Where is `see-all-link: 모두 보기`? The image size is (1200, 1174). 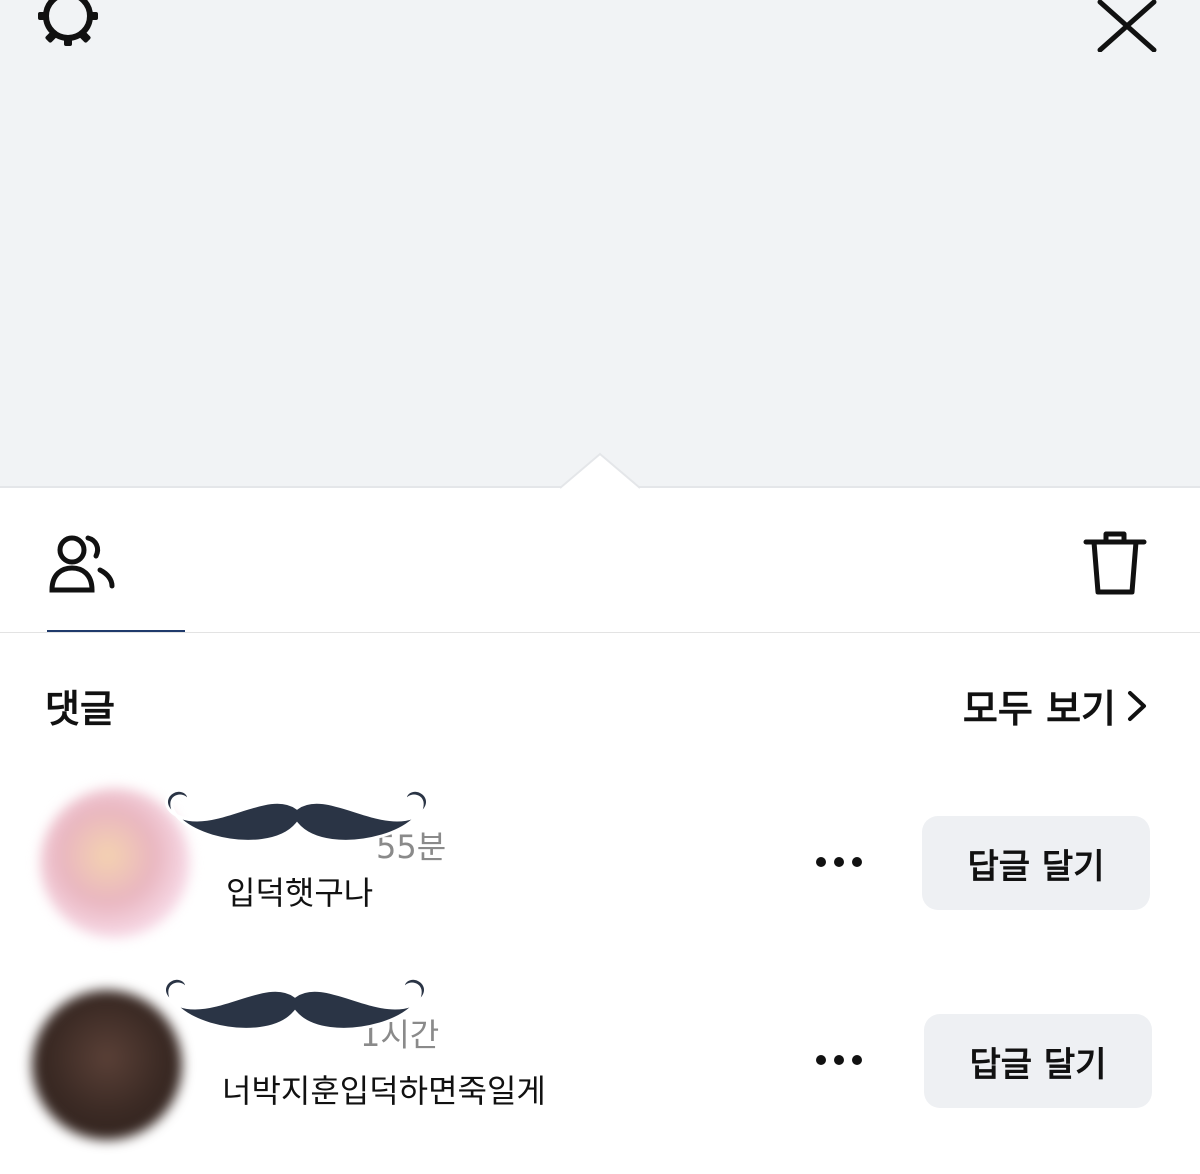 see-all-link: 모두 보기 is located at coordinates (1055, 705).